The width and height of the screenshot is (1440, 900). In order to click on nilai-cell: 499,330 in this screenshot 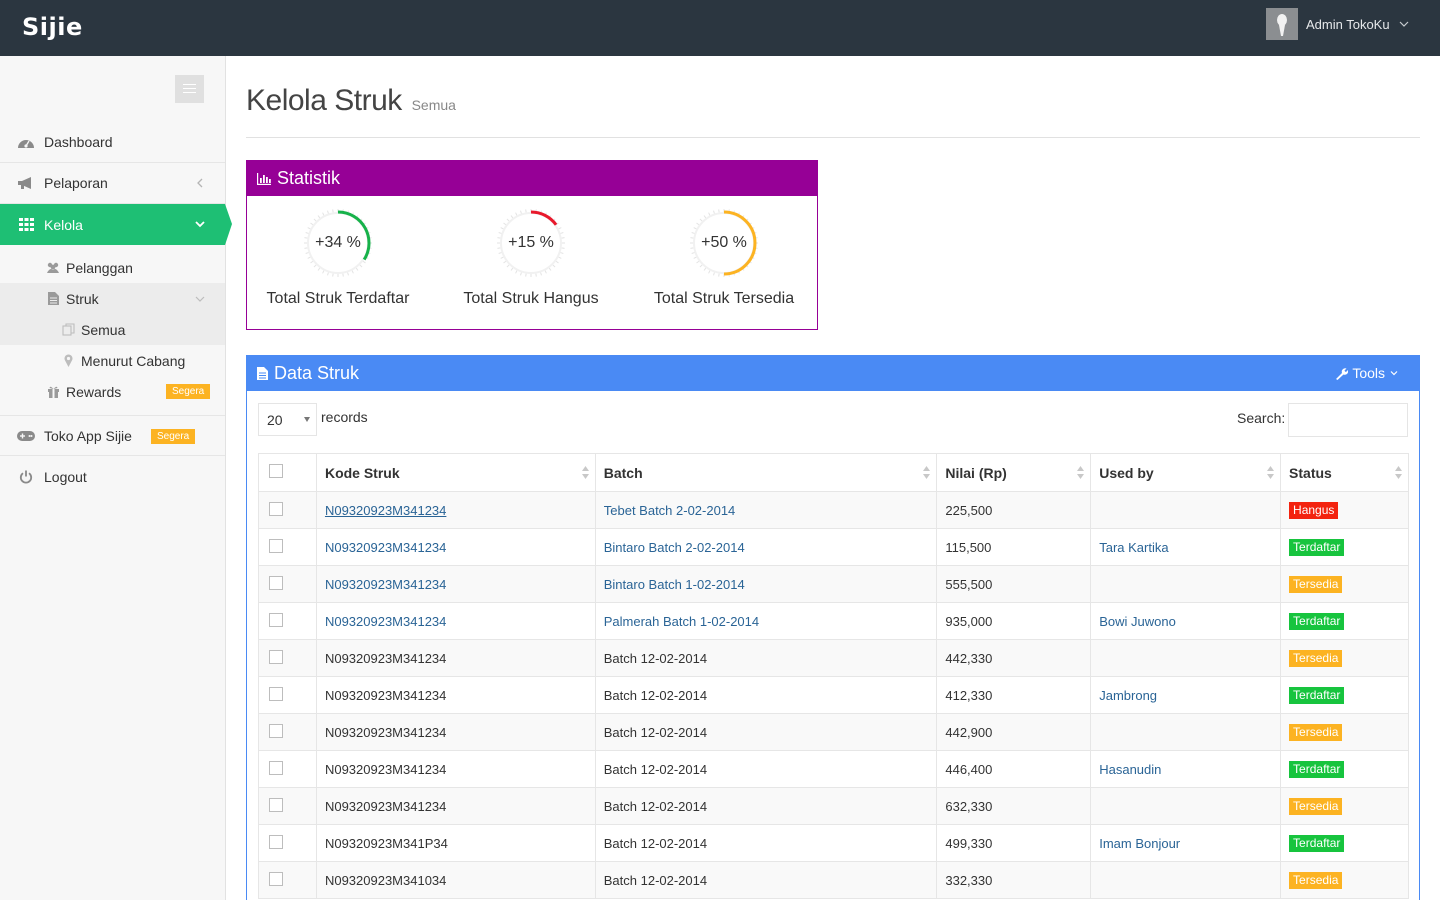, I will do `click(1014, 843)`.